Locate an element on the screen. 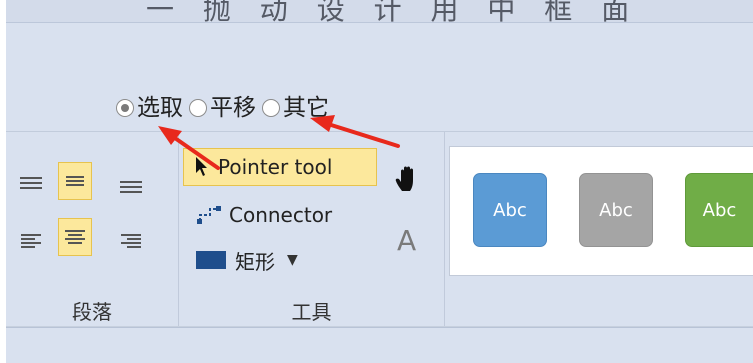 The width and height of the screenshot is (753, 363). paragraph-group-caption: 段落 is located at coordinates (92, 312).